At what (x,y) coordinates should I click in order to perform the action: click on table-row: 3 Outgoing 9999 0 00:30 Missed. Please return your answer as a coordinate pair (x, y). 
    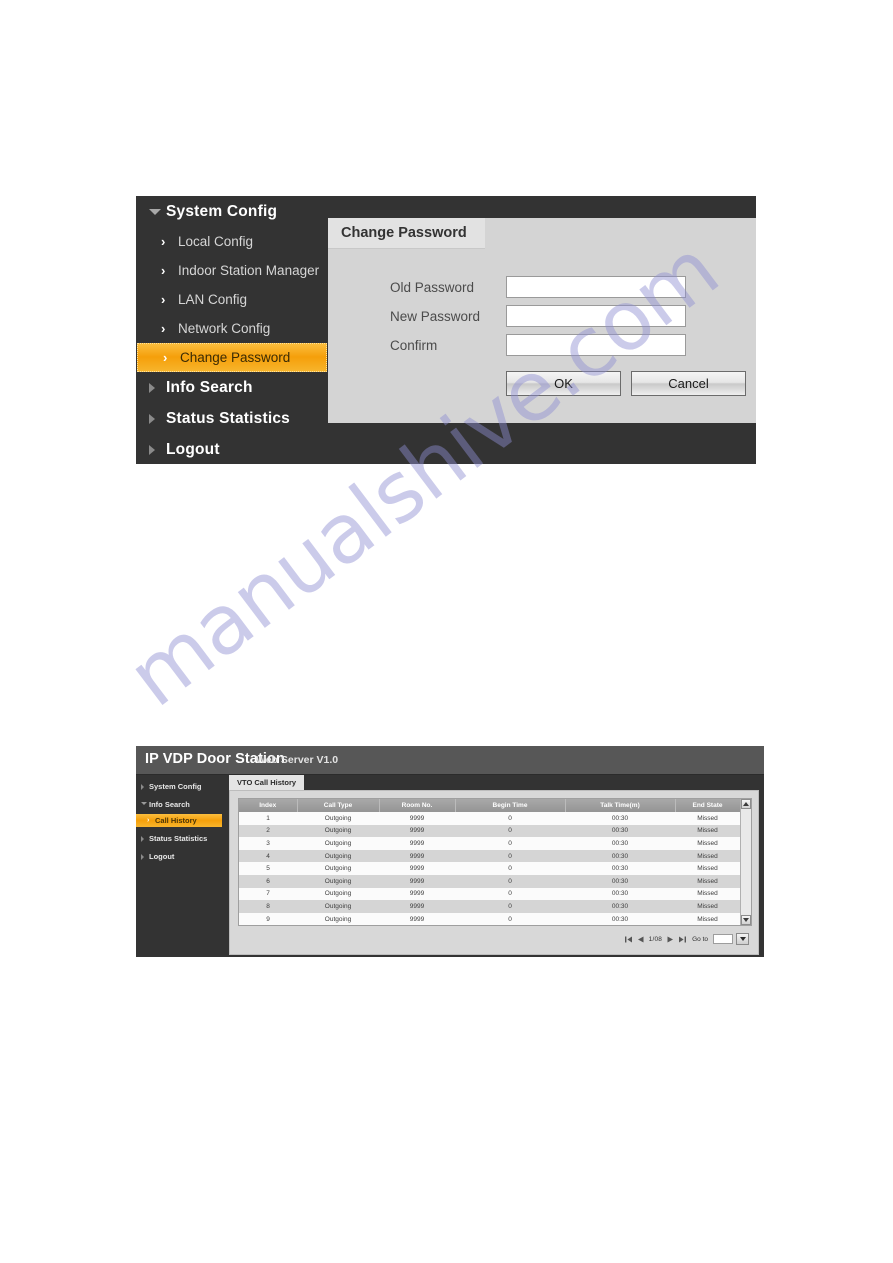
    Looking at the image, I should click on (489, 843).